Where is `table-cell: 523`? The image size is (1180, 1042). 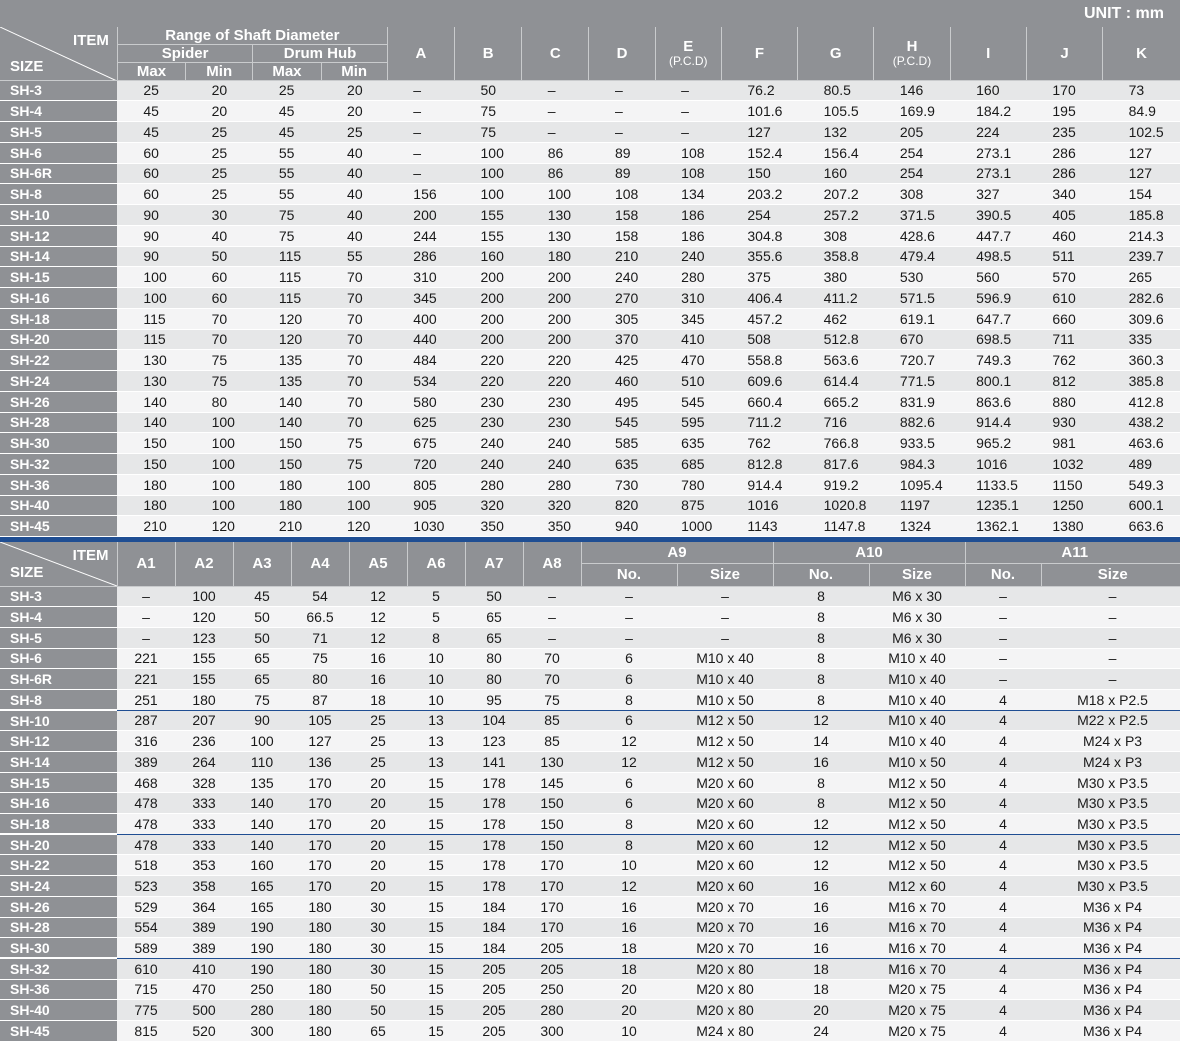
table-cell: 523 is located at coordinates (146, 886).